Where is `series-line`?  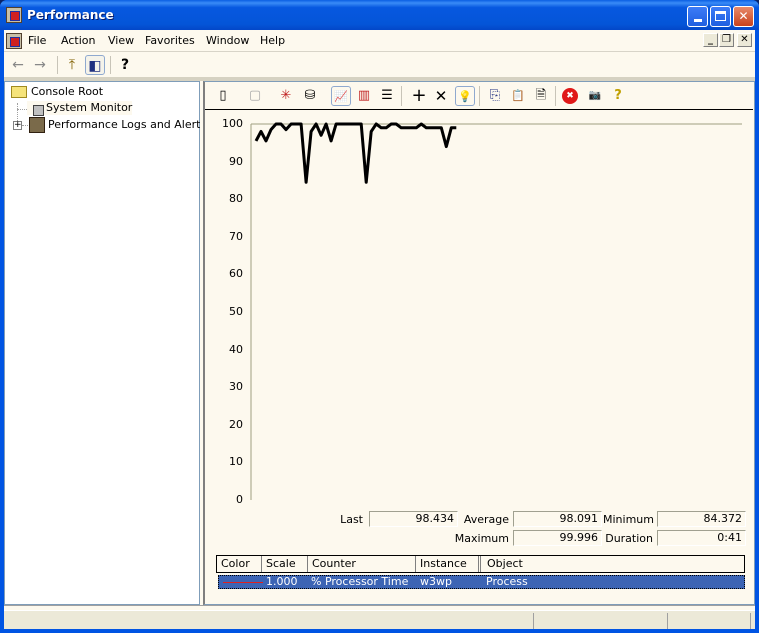 series-line is located at coordinates (355, 153).